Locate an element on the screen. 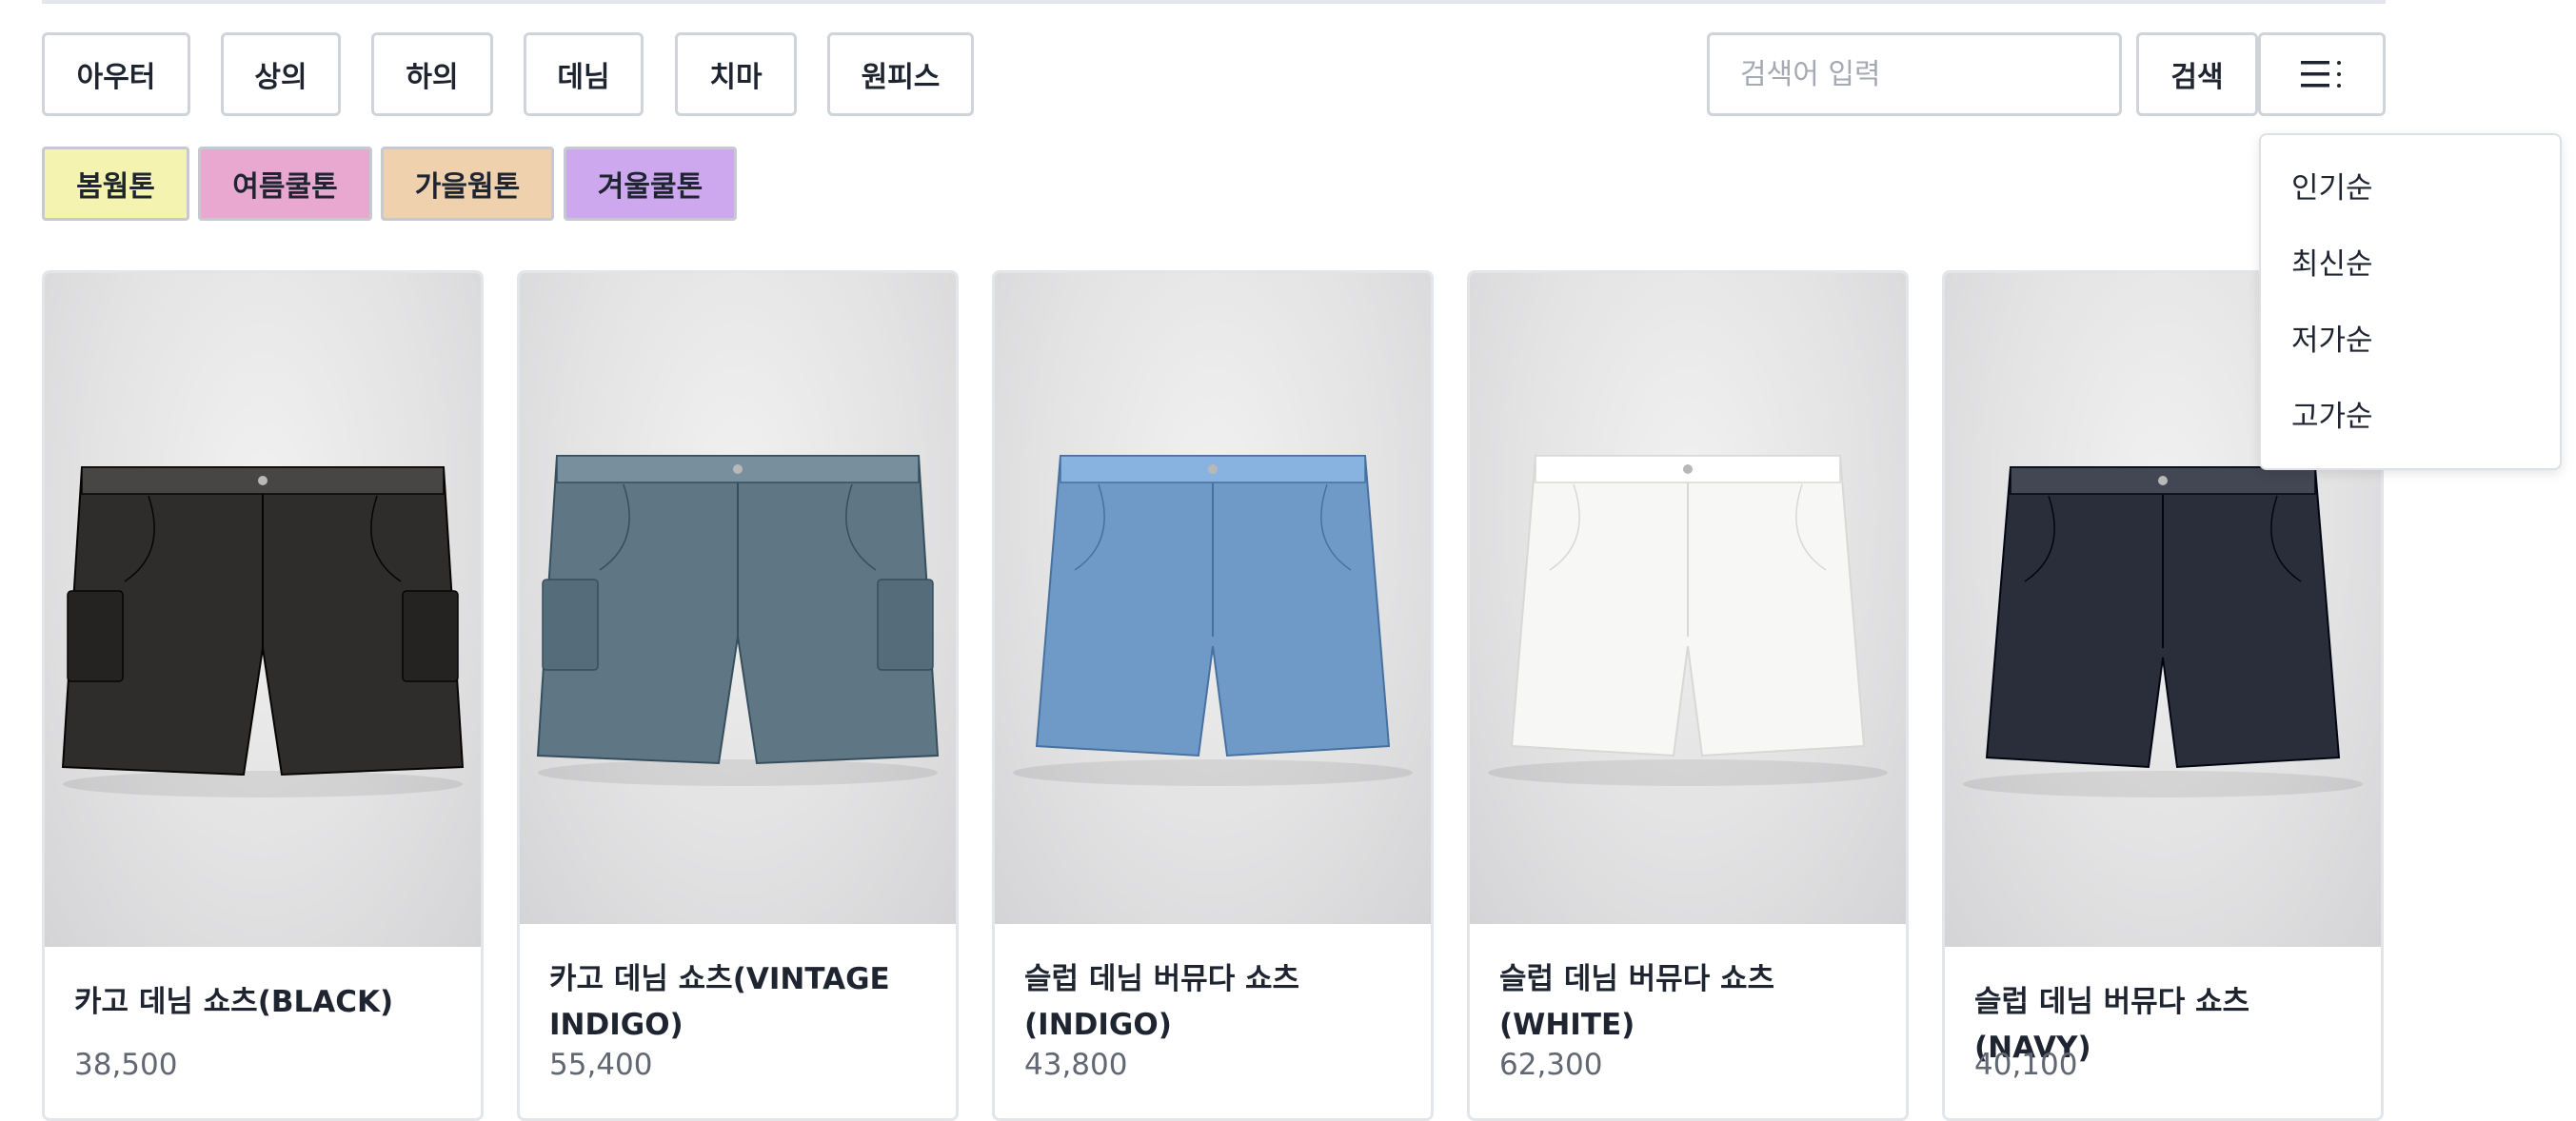 Image resolution: width=2576 pixels, height=1121 pixels. product-price: 43,800 is located at coordinates (1076, 1065).